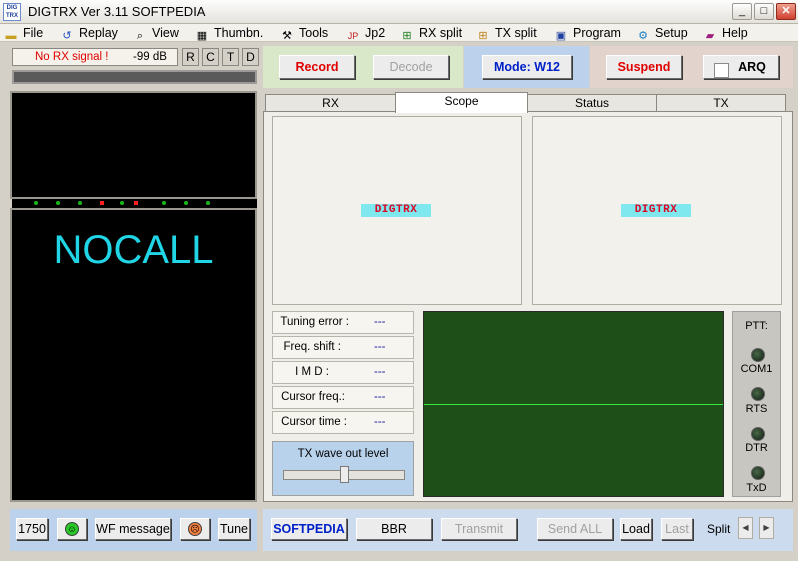 The height and width of the screenshot is (561, 798). I want to click on rts-led-icon, so click(758, 394).